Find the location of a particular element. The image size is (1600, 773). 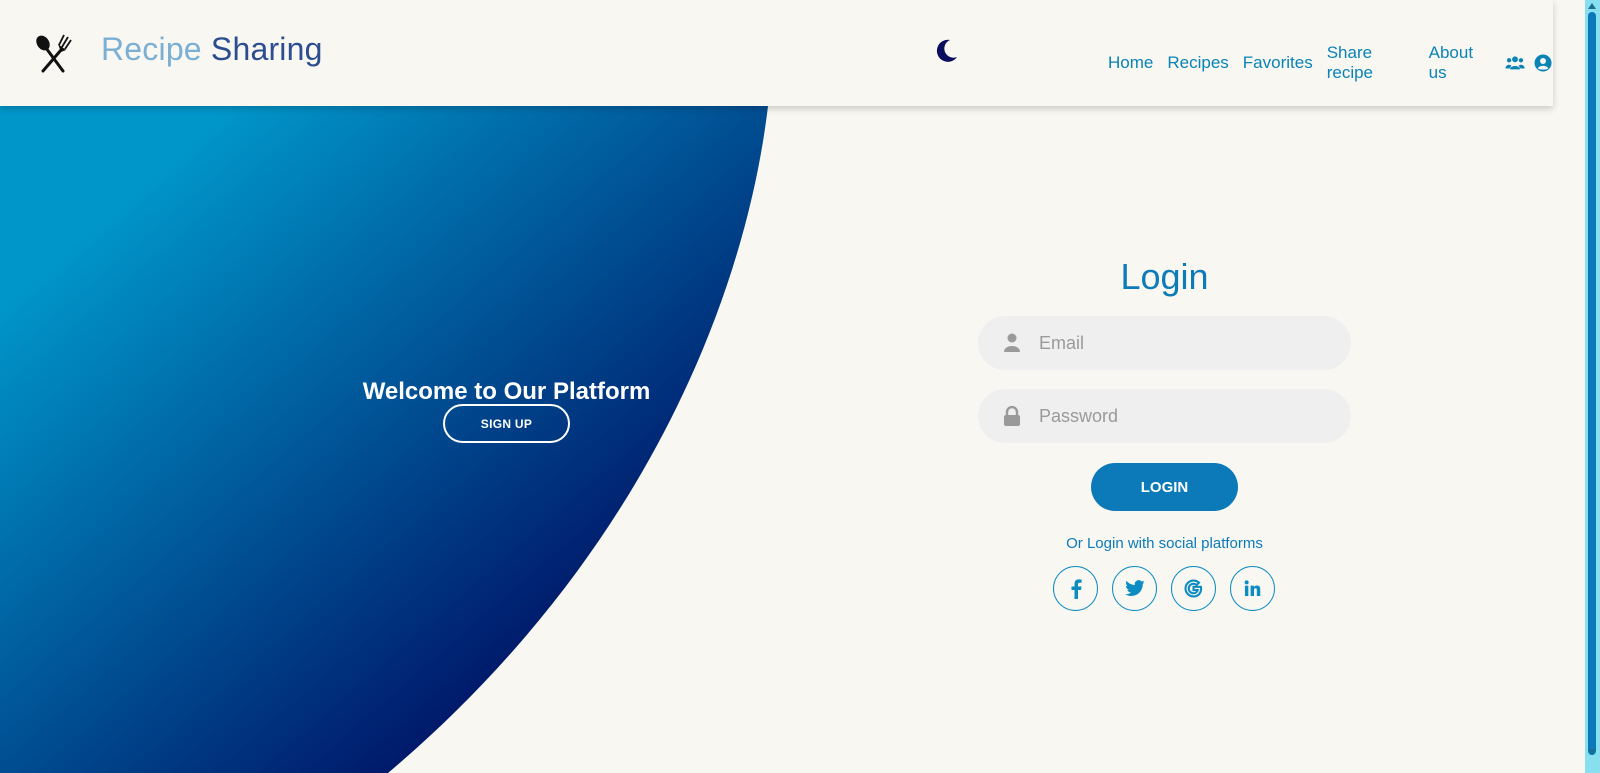

moon-icon is located at coordinates (946, 51).